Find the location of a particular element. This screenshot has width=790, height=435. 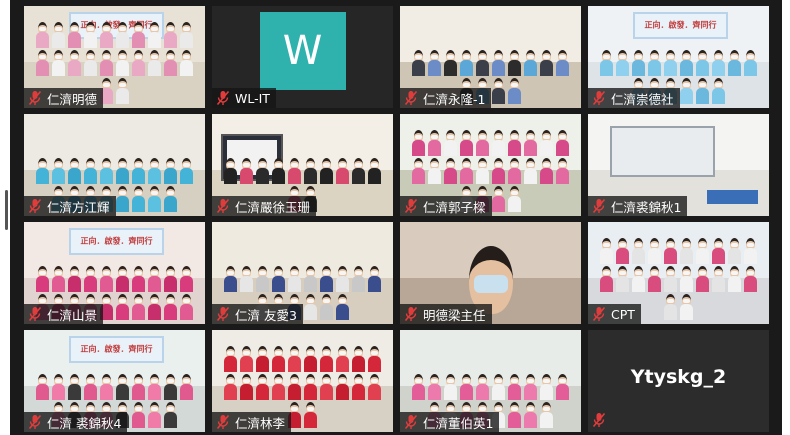

video-tile: 仁濟林李 is located at coordinates (302, 381).